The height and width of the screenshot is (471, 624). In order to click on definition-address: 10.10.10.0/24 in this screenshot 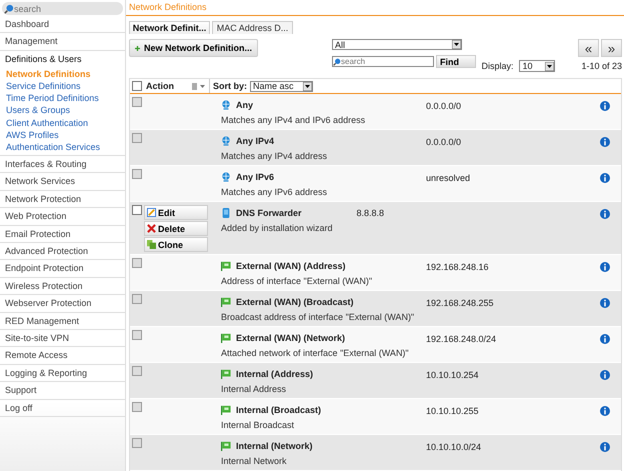, I will do `click(454, 447)`.